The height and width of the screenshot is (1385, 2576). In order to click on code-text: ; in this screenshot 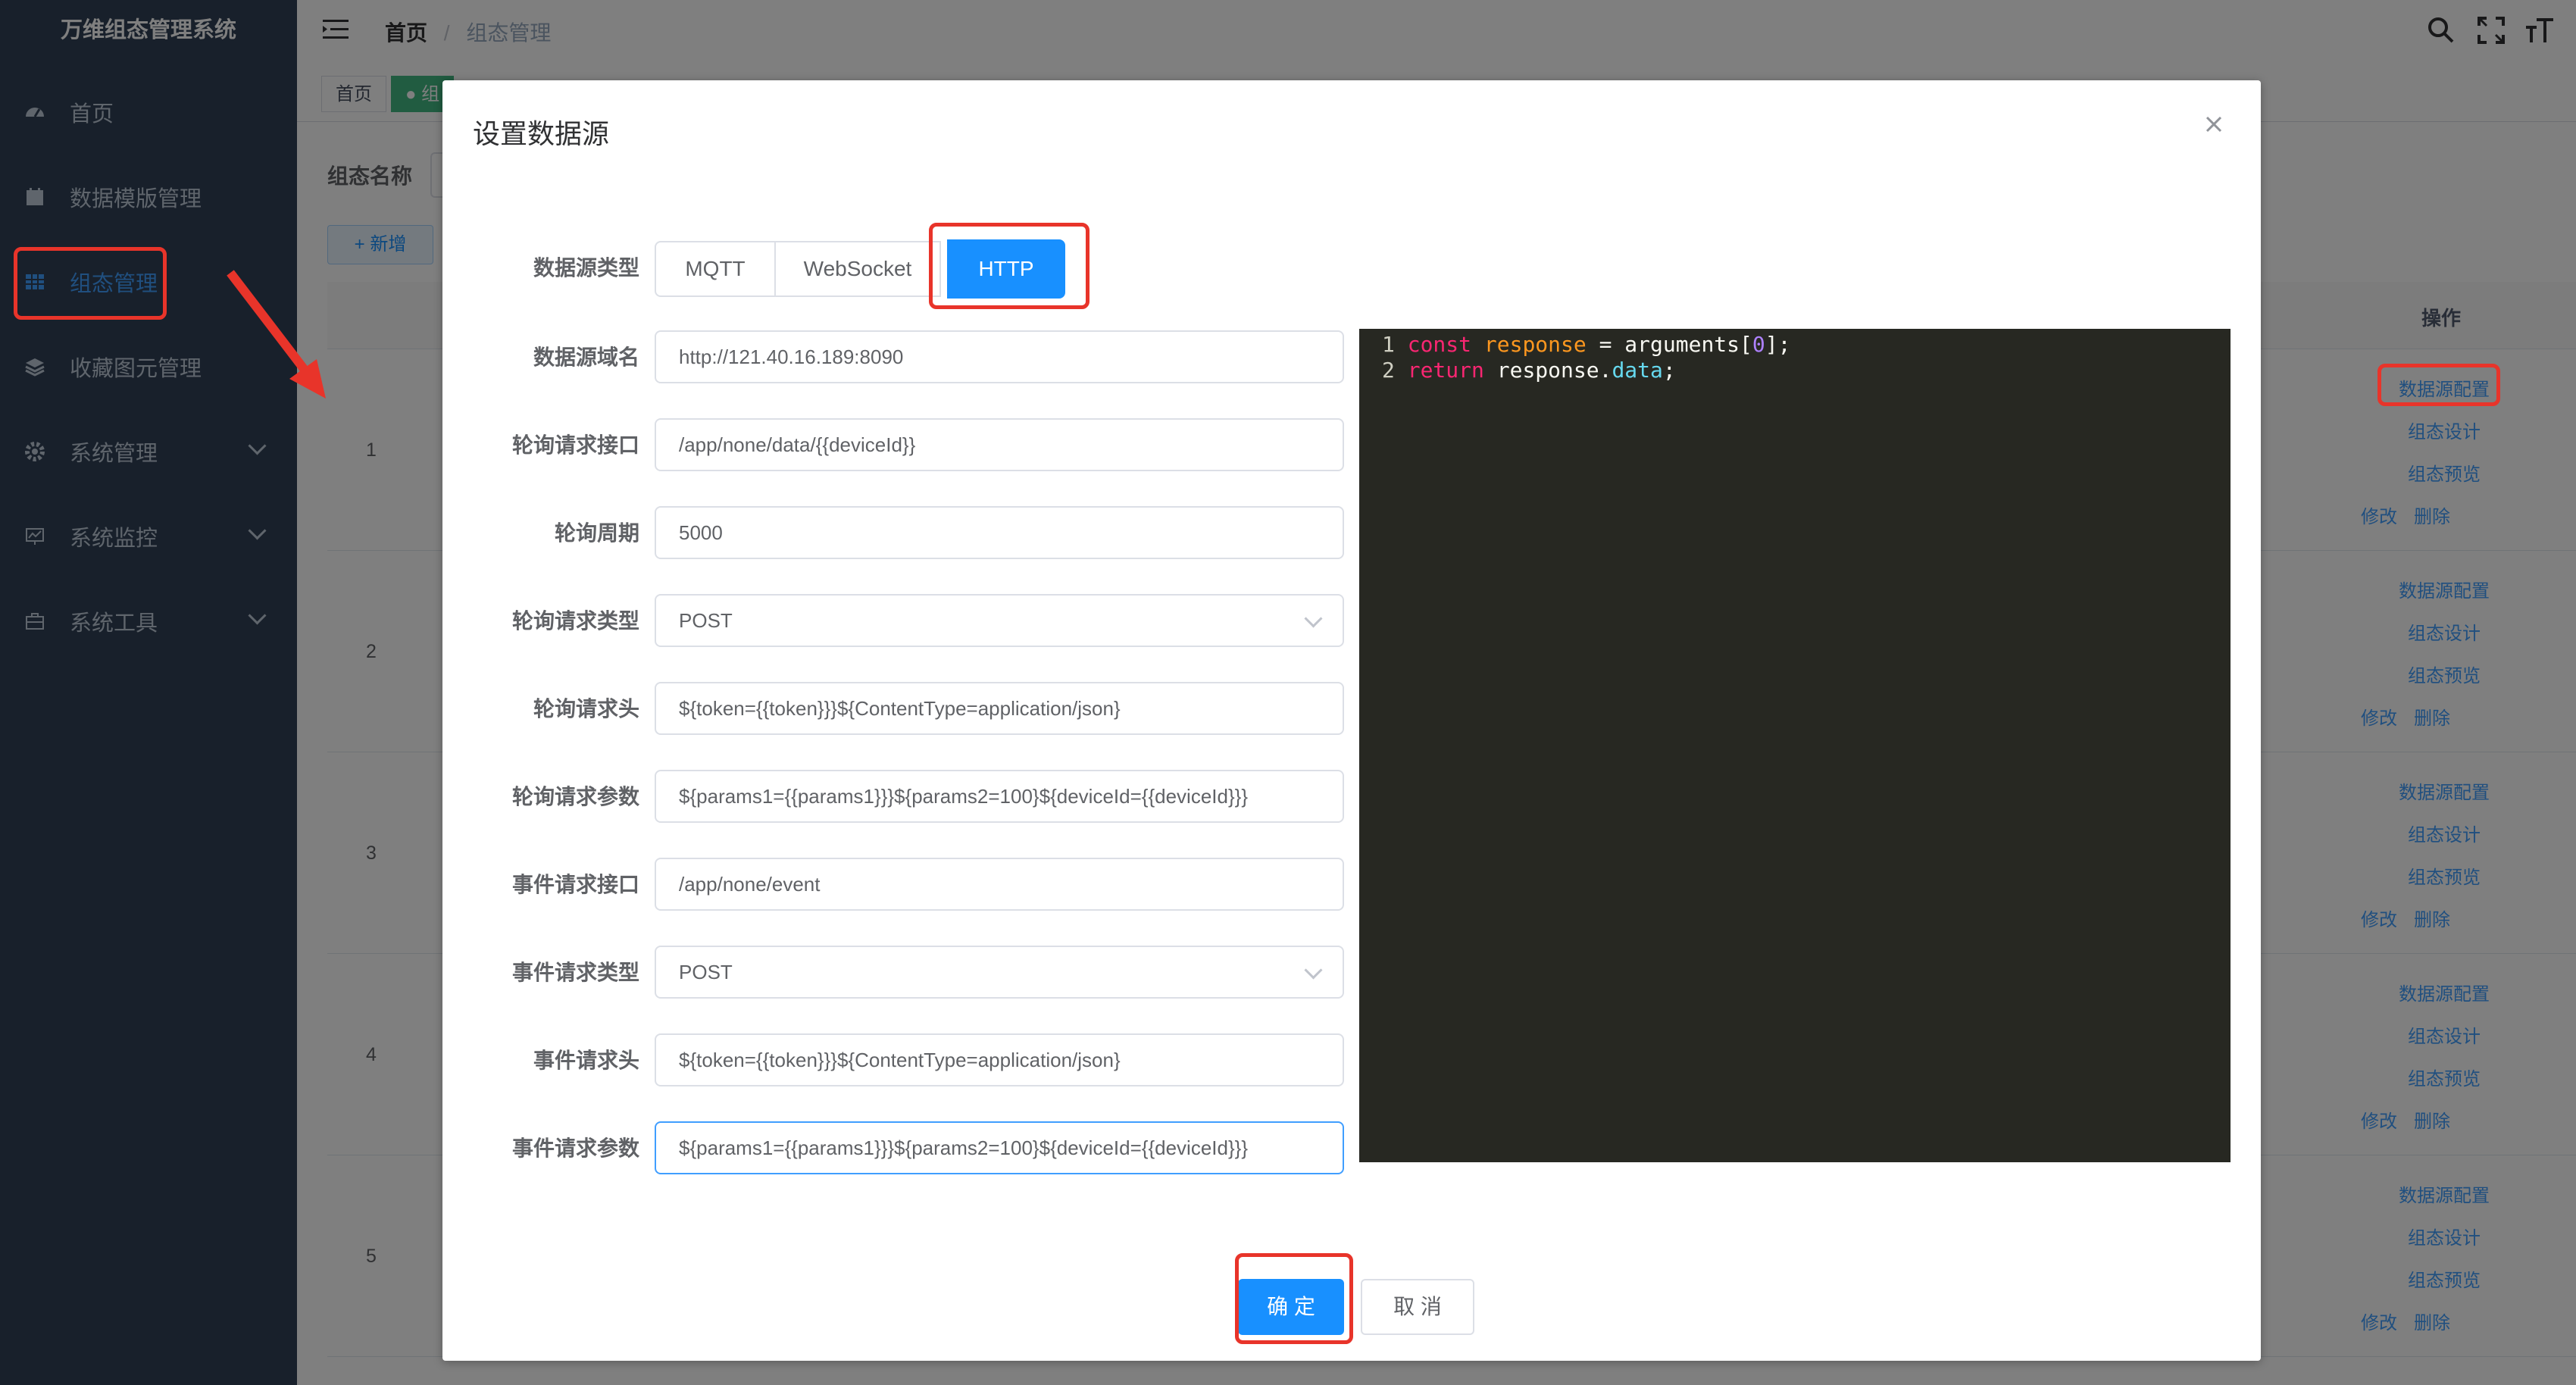, I will do `click(1669, 371)`.